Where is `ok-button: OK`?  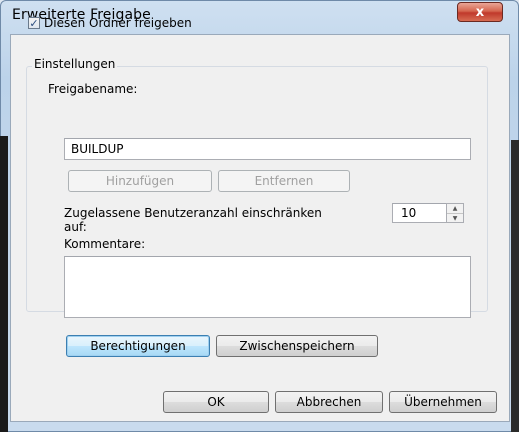 ok-button: OK is located at coordinates (216, 402).